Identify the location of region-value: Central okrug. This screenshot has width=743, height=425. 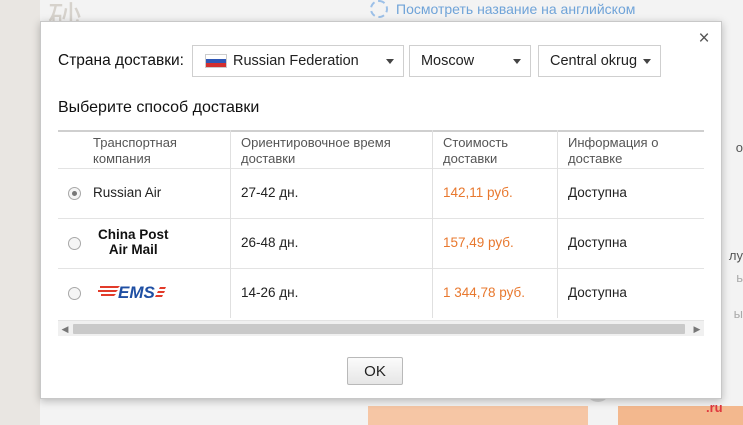
(593, 61).